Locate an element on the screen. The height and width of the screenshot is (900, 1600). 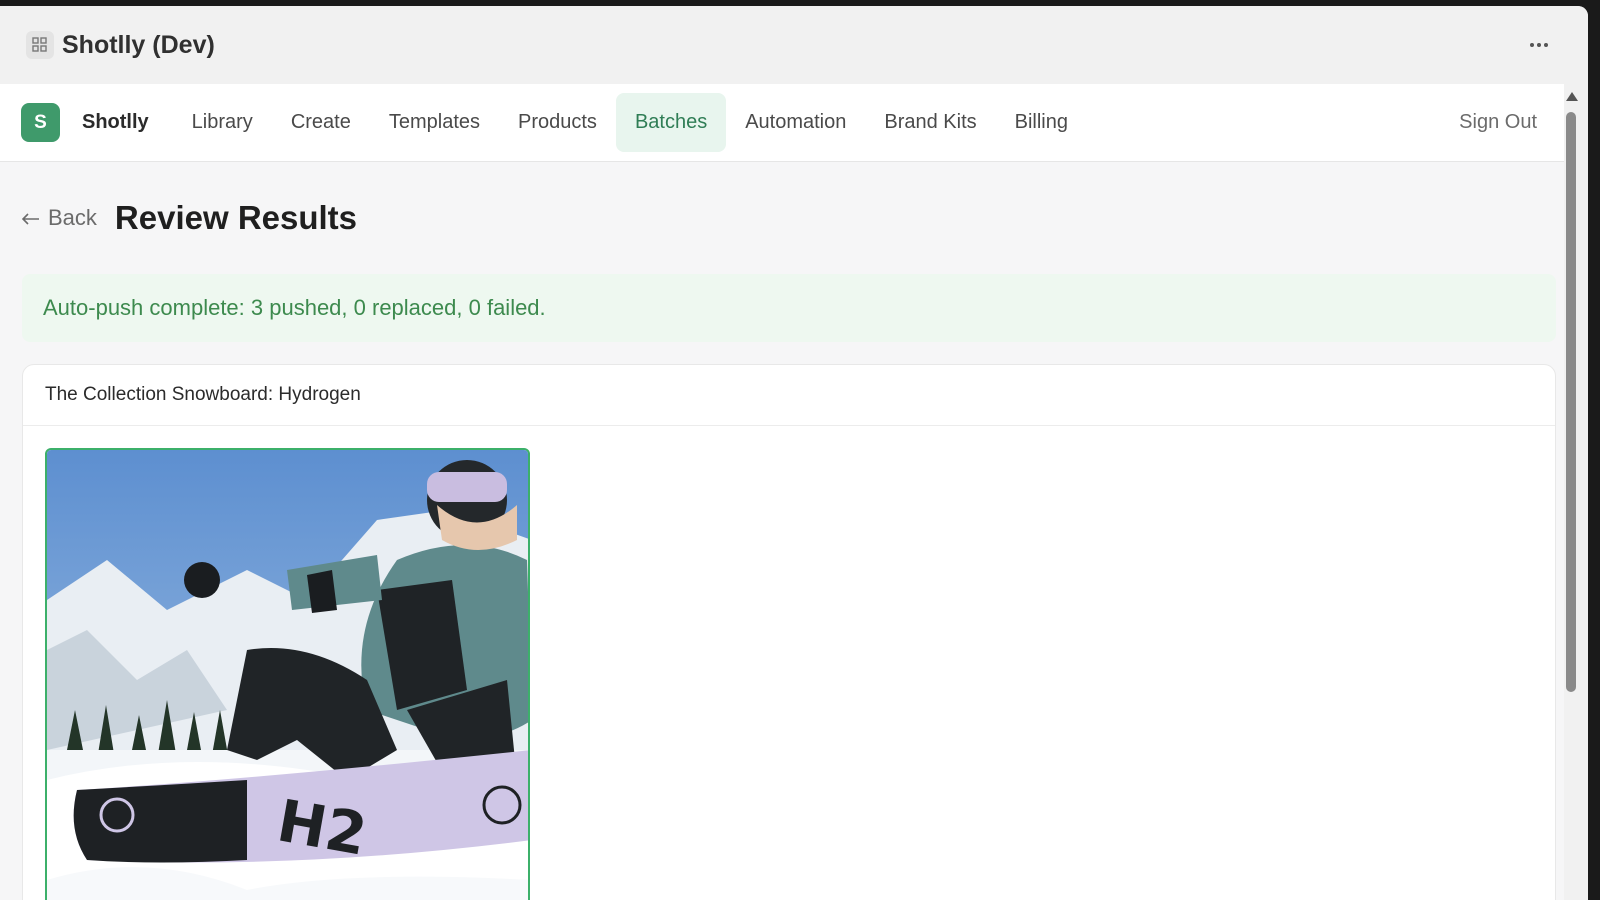
nav-item-library: Library is located at coordinates (222, 122).